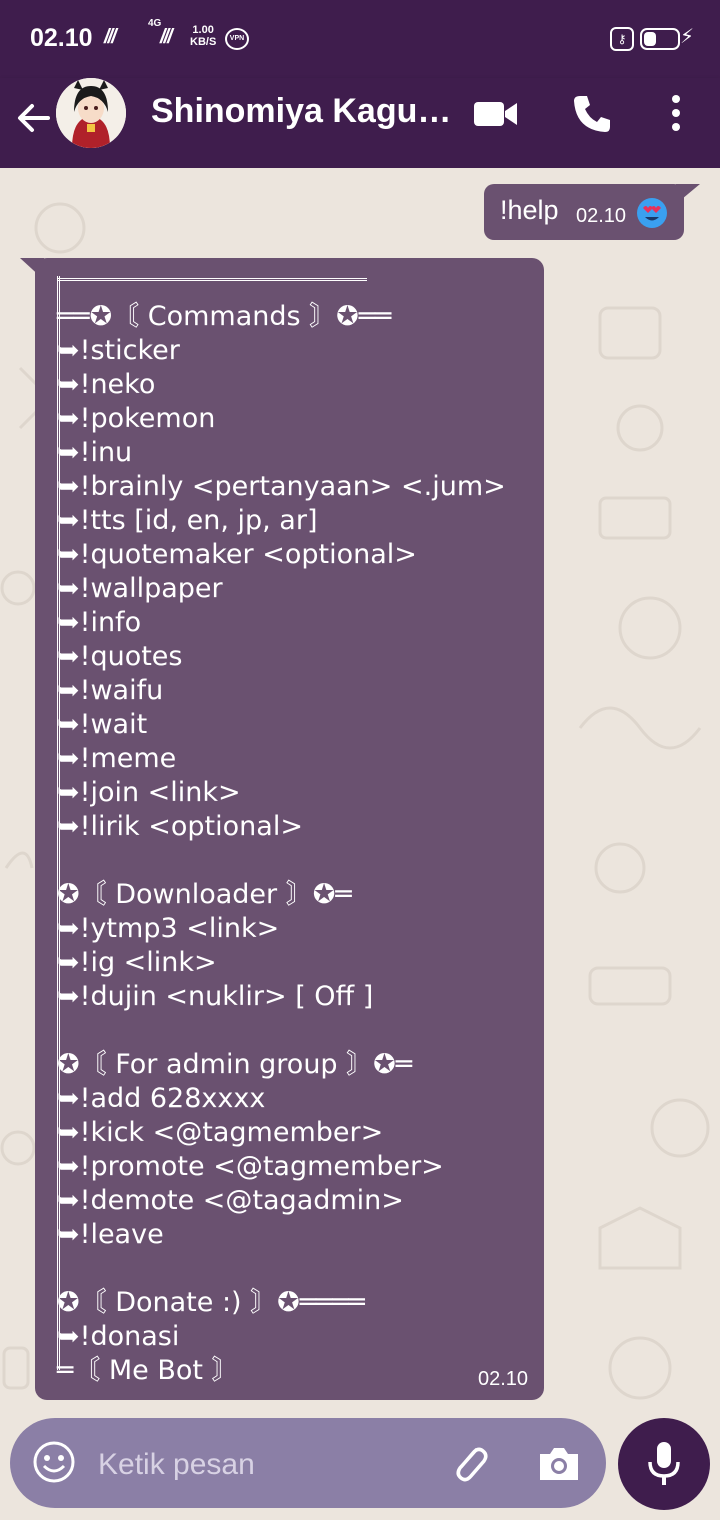 Image resolution: width=720 pixels, height=1520 pixels. I want to click on message-line: ➥!demote <@tagadmin>, so click(230, 1200).